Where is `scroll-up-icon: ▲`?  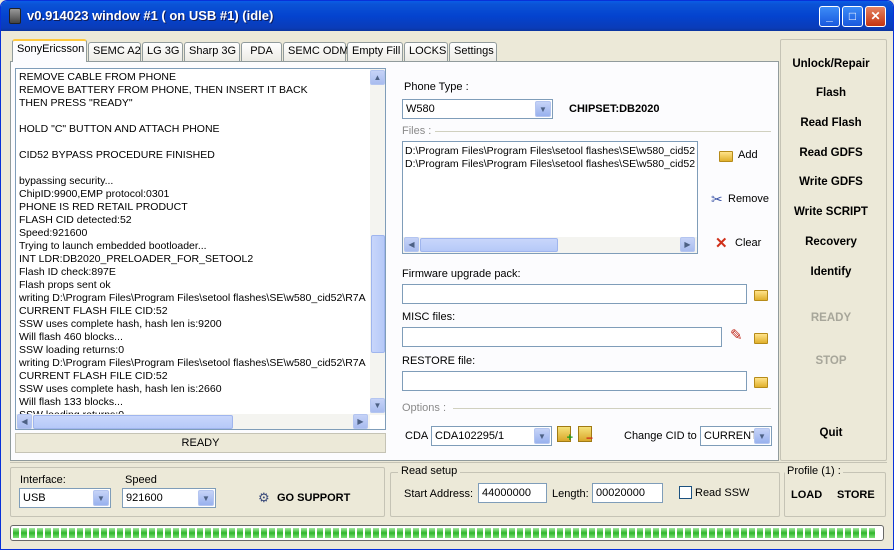 scroll-up-icon: ▲ is located at coordinates (377, 77).